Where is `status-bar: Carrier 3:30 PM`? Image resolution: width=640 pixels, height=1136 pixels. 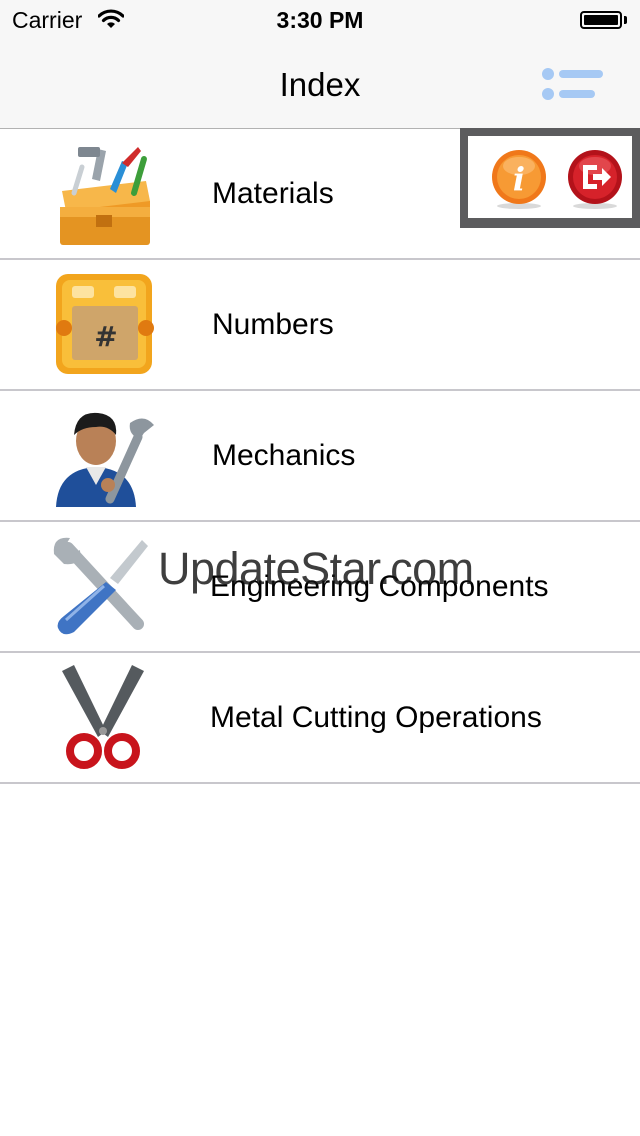
status-bar: Carrier 3:30 PM is located at coordinates (320, 20).